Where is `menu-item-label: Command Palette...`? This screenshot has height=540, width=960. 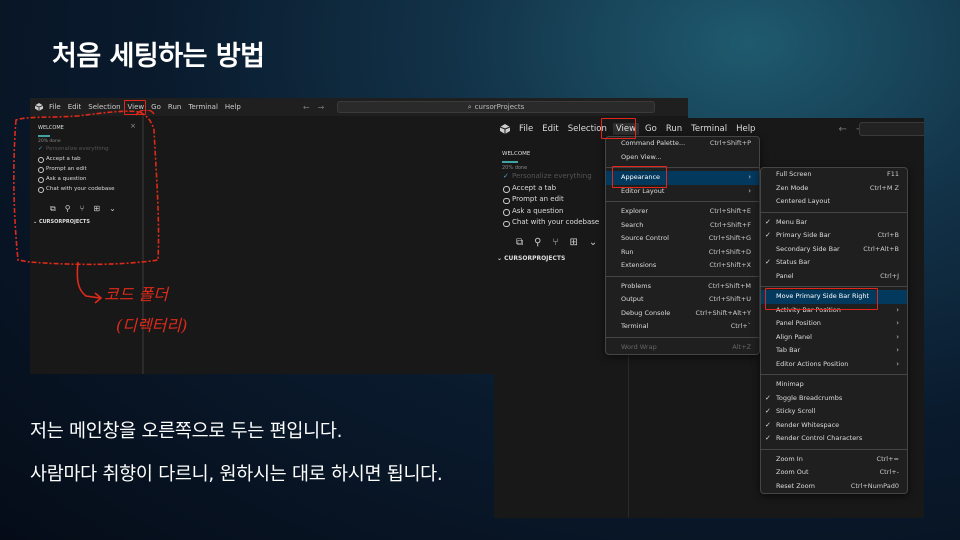 menu-item-label: Command Palette... is located at coordinates (653, 143).